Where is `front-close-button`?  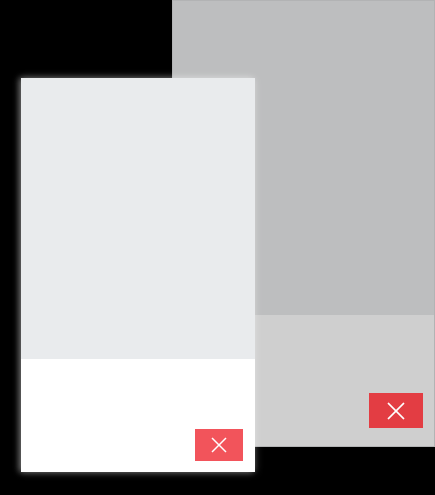 front-close-button is located at coordinates (219, 445).